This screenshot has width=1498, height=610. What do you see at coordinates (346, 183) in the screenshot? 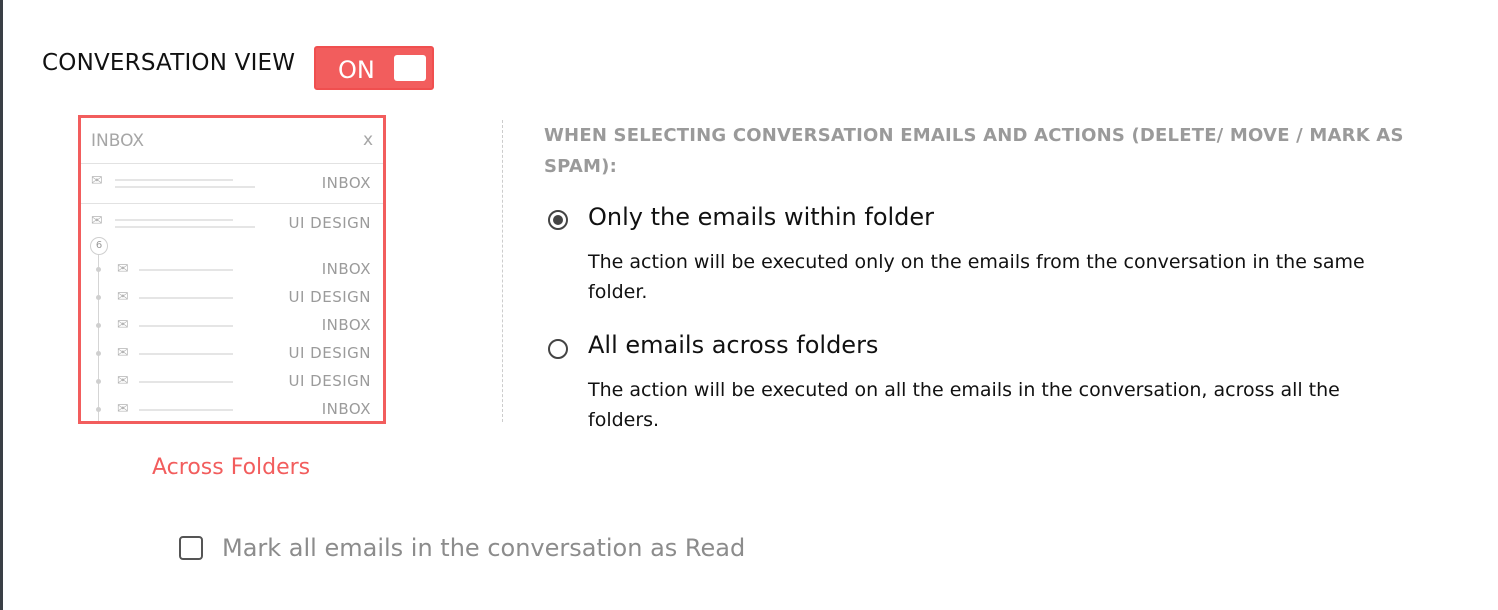
I see `preview-row-folder: INBOX` at bounding box center [346, 183].